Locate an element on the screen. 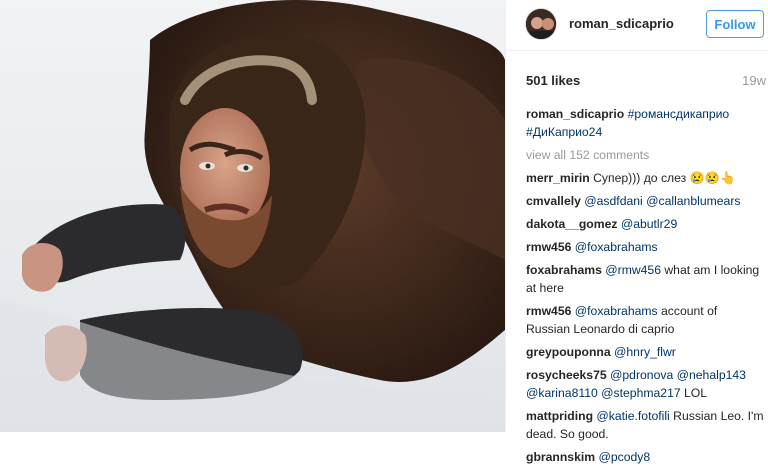 The image size is (768, 471). comment: dakota__gomez @abutlr29 is located at coordinates (645, 224).